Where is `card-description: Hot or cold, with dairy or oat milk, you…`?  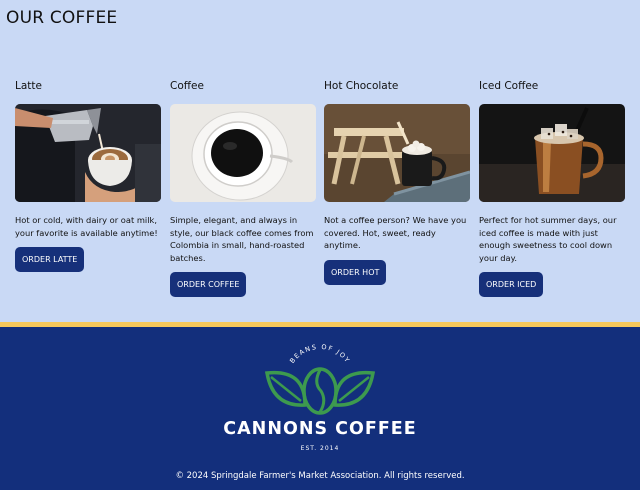
card-description: Hot or cold, with dairy or oat milk, you… is located at coordinates (86, 226).